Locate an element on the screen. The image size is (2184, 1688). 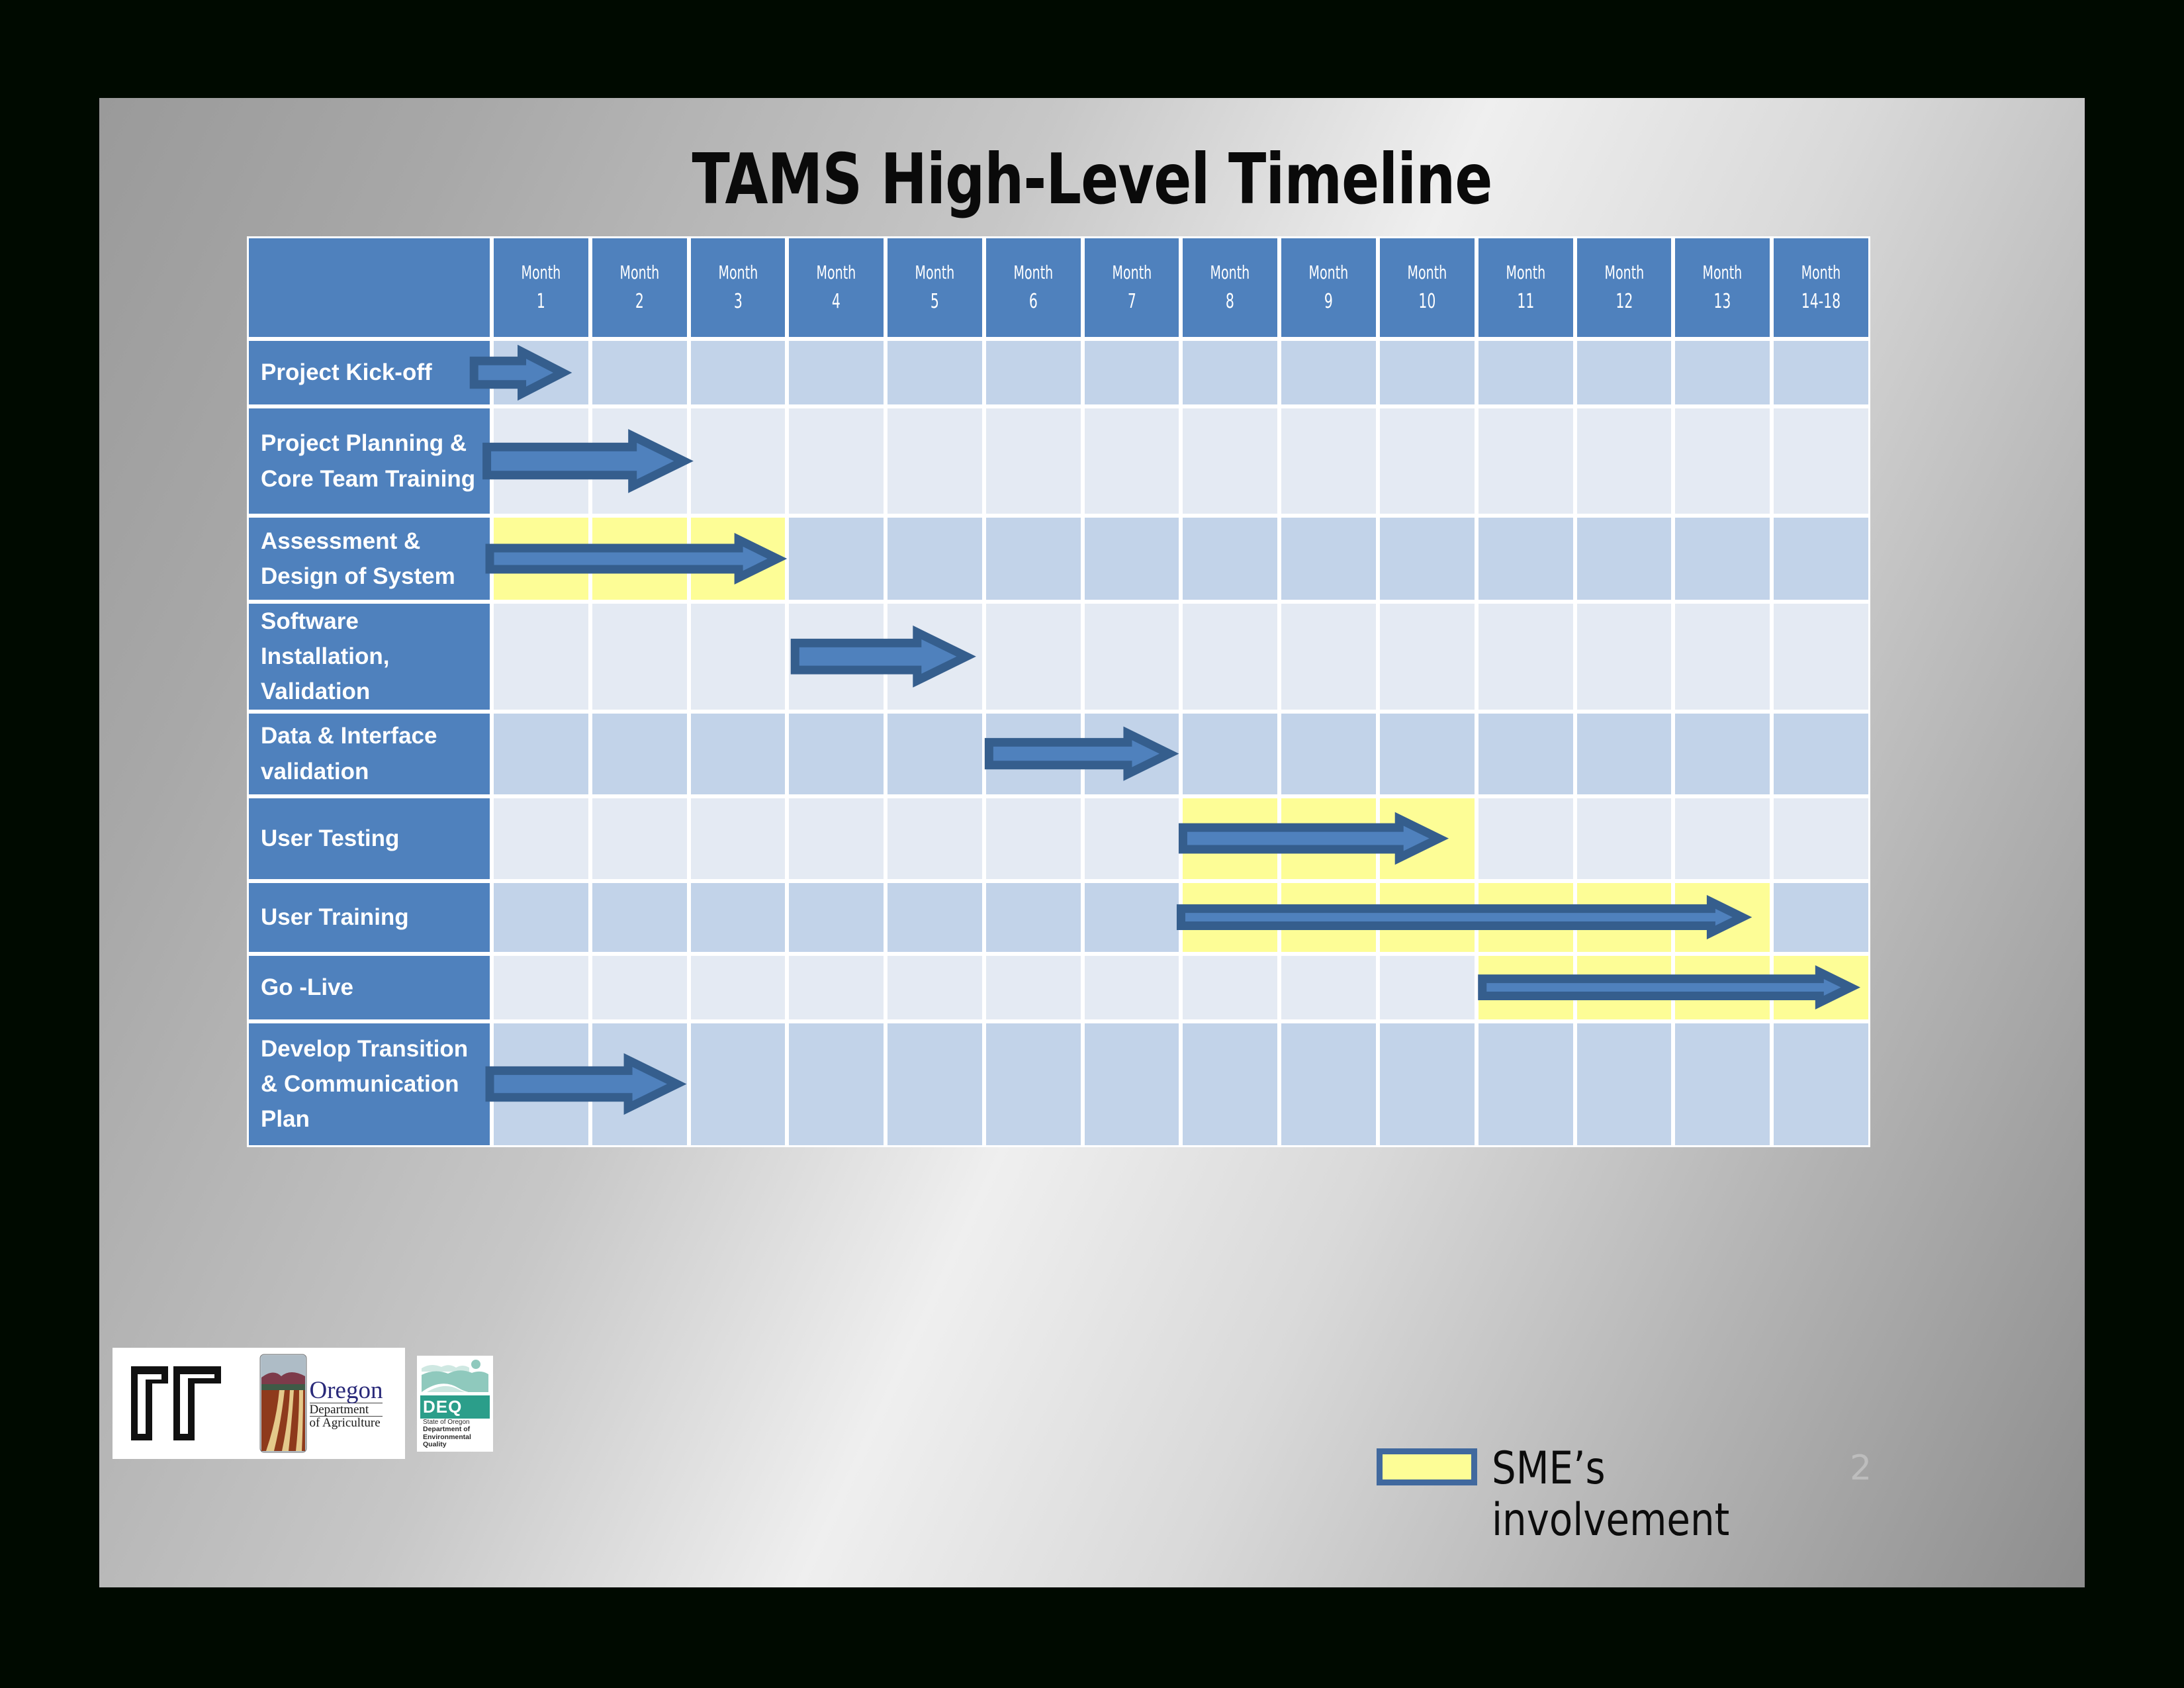
cell-r3-c9 is located at coordinates (1329, 559).